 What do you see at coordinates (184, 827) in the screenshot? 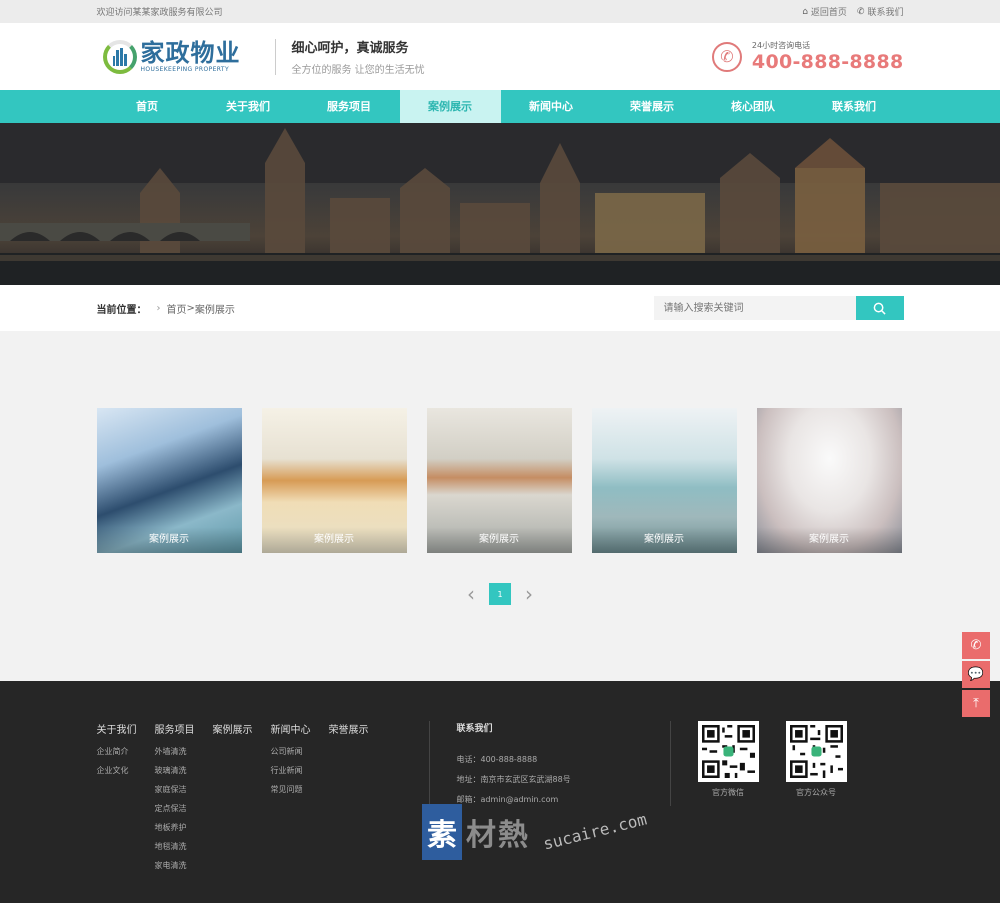
I see `footer-link: 地板养护` at bounding box center [184, 827].